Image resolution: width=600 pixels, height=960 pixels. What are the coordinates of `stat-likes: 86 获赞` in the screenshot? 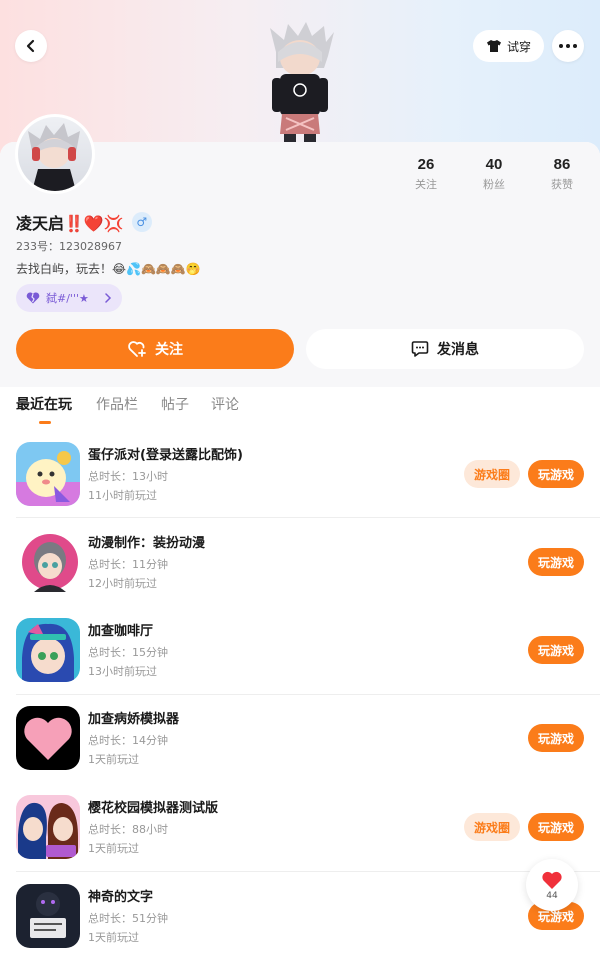 It's located at (562, 174).